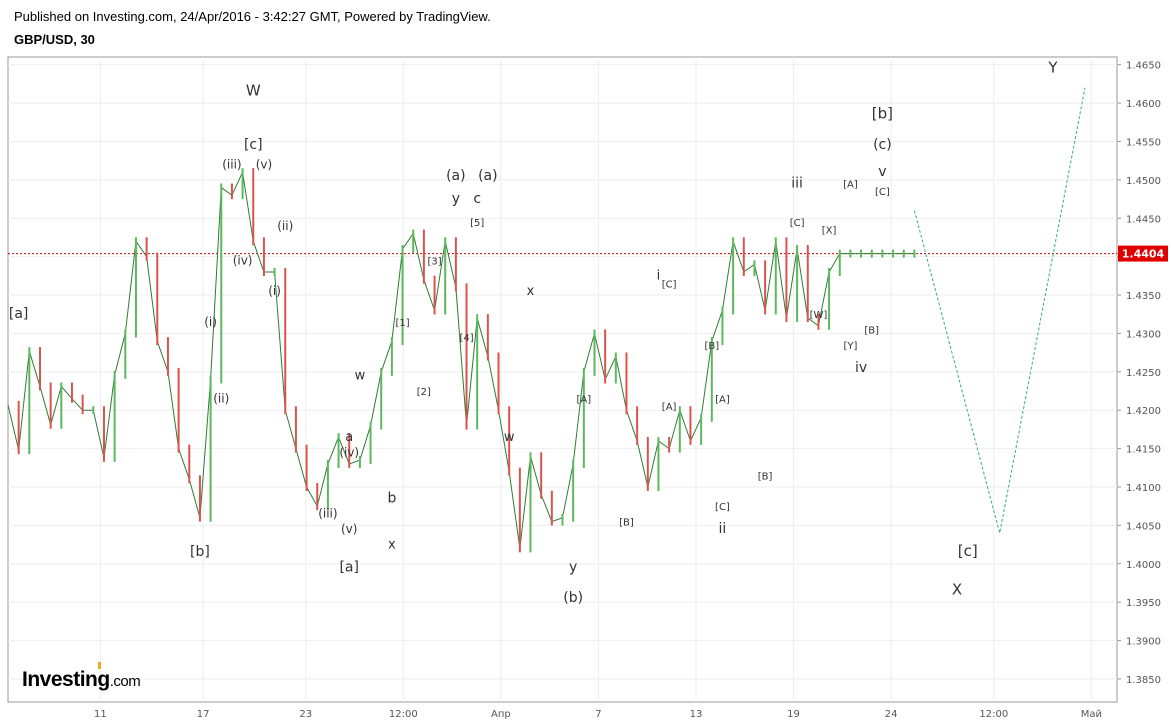  Describe the element at coordinates (1143, 680) in the screenshot. I see `y-tick-label: 1.3850` at that location.